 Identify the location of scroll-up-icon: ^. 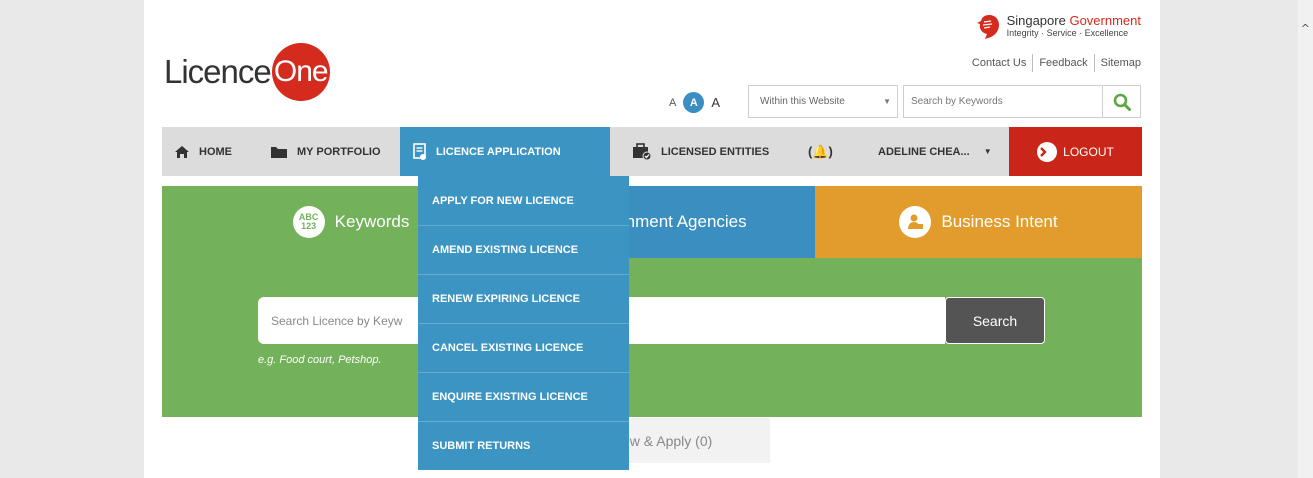
(1305, 28).